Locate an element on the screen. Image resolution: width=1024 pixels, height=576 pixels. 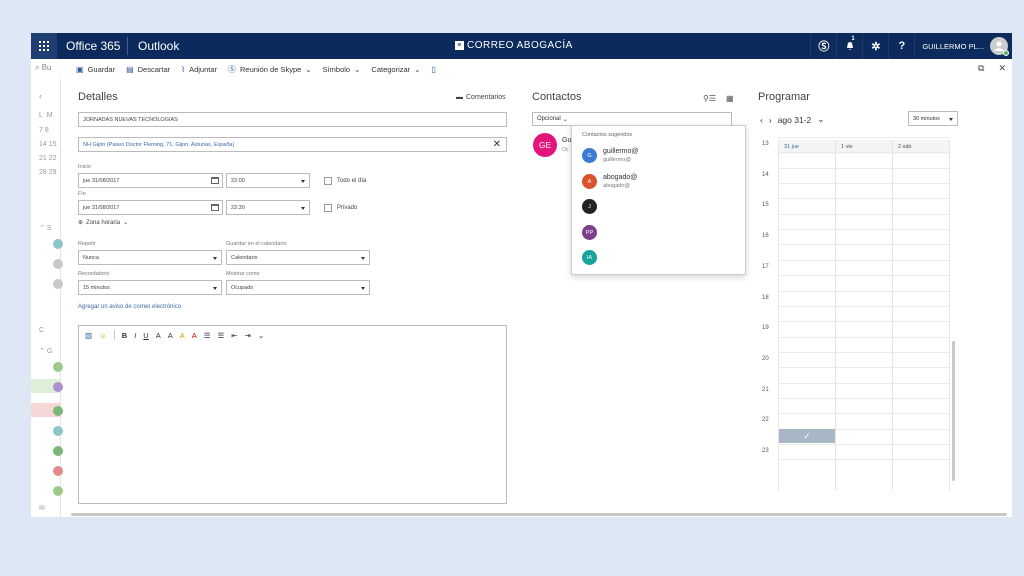
suggested-contact: IA is located at coordinates (659, 258).